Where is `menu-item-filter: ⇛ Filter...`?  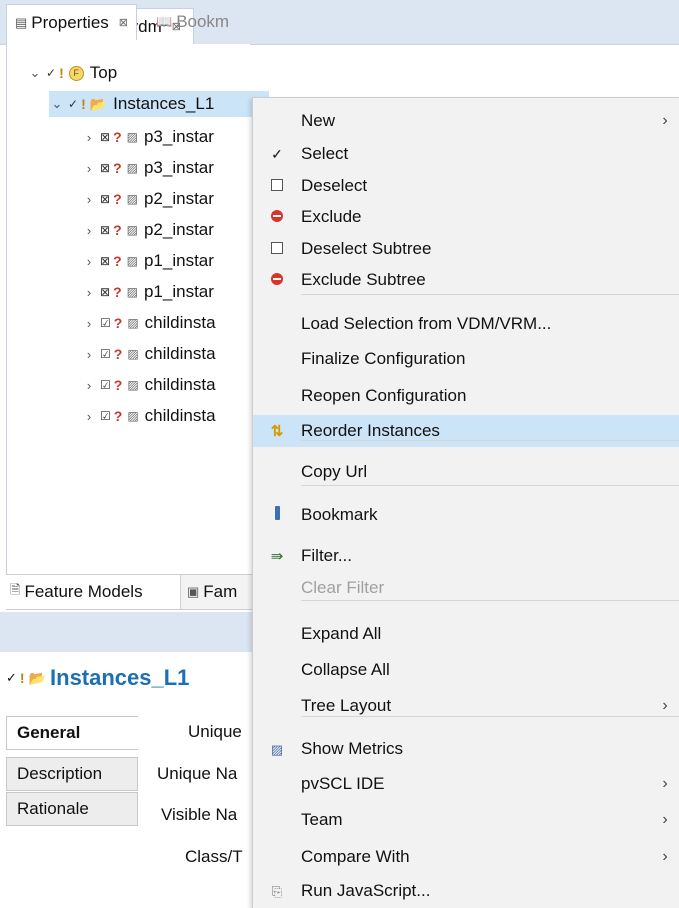 menu-item-filter: ⇛ Filter... is located at coordinates (466, 556).